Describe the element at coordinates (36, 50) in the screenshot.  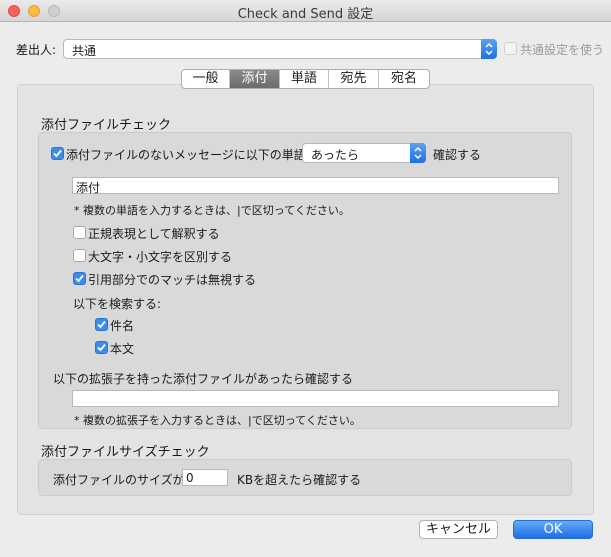
I see `sender-label: 差出人:` at that location.